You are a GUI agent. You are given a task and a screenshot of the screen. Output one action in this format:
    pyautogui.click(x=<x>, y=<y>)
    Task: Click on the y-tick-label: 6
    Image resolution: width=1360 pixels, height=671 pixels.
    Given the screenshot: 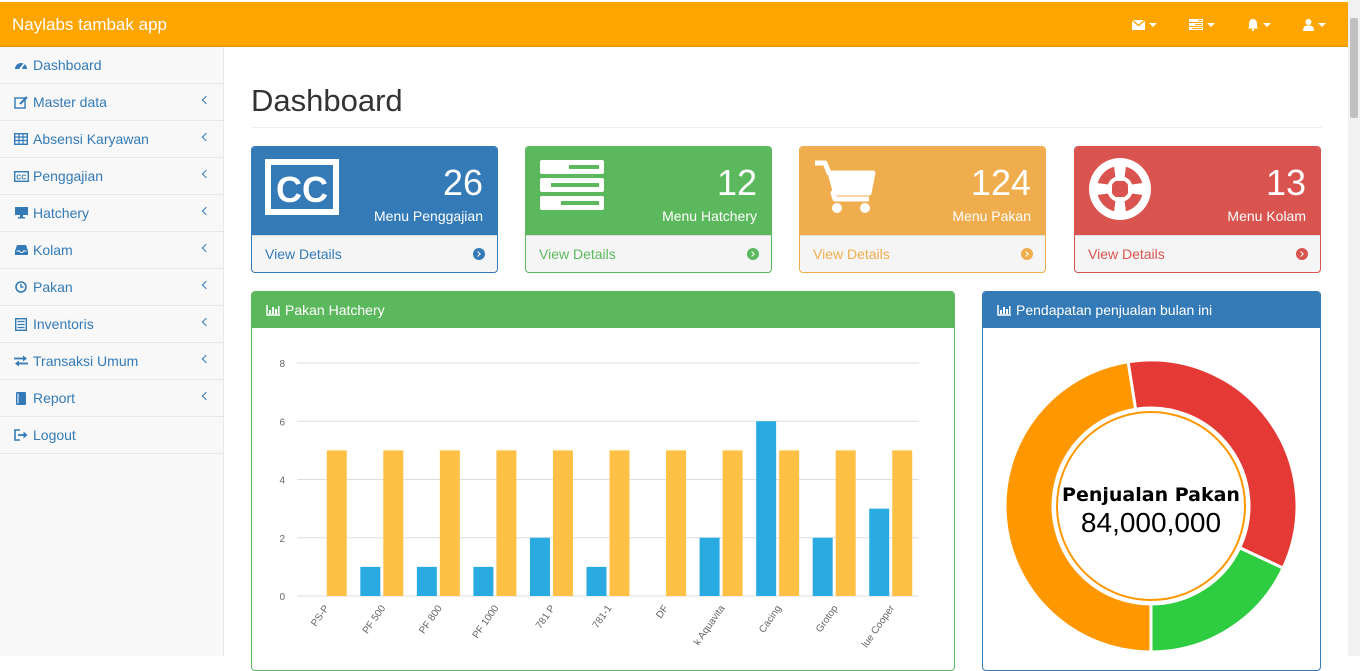 What is the action you would take?
    pyautogui.click(x=282, y=422)
    